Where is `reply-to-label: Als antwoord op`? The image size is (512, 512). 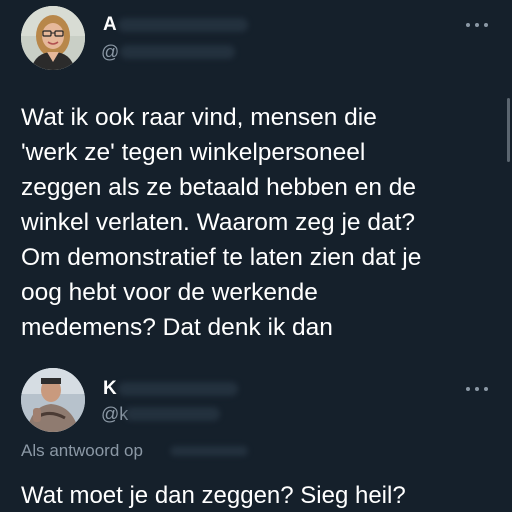
reply-to-label: Als antwoord op is located at coordinates (82, 450).